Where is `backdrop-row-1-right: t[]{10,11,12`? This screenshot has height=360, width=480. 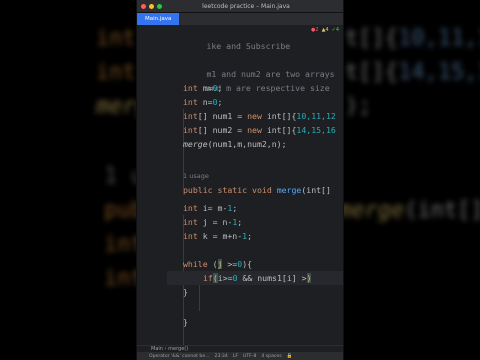 backdrop-row-1-right: t[]{10,11,12 is located at coordinates (412, 38).